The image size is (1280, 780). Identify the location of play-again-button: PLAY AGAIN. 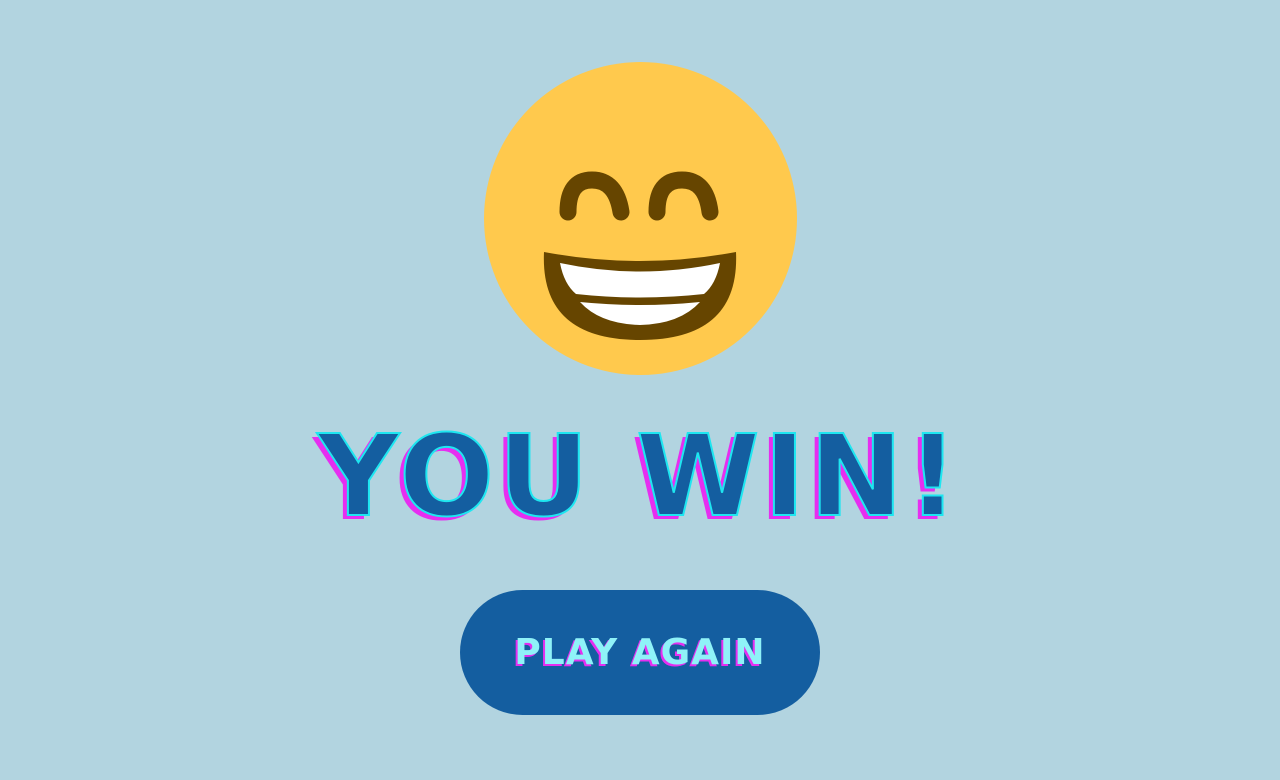
(640, 652).